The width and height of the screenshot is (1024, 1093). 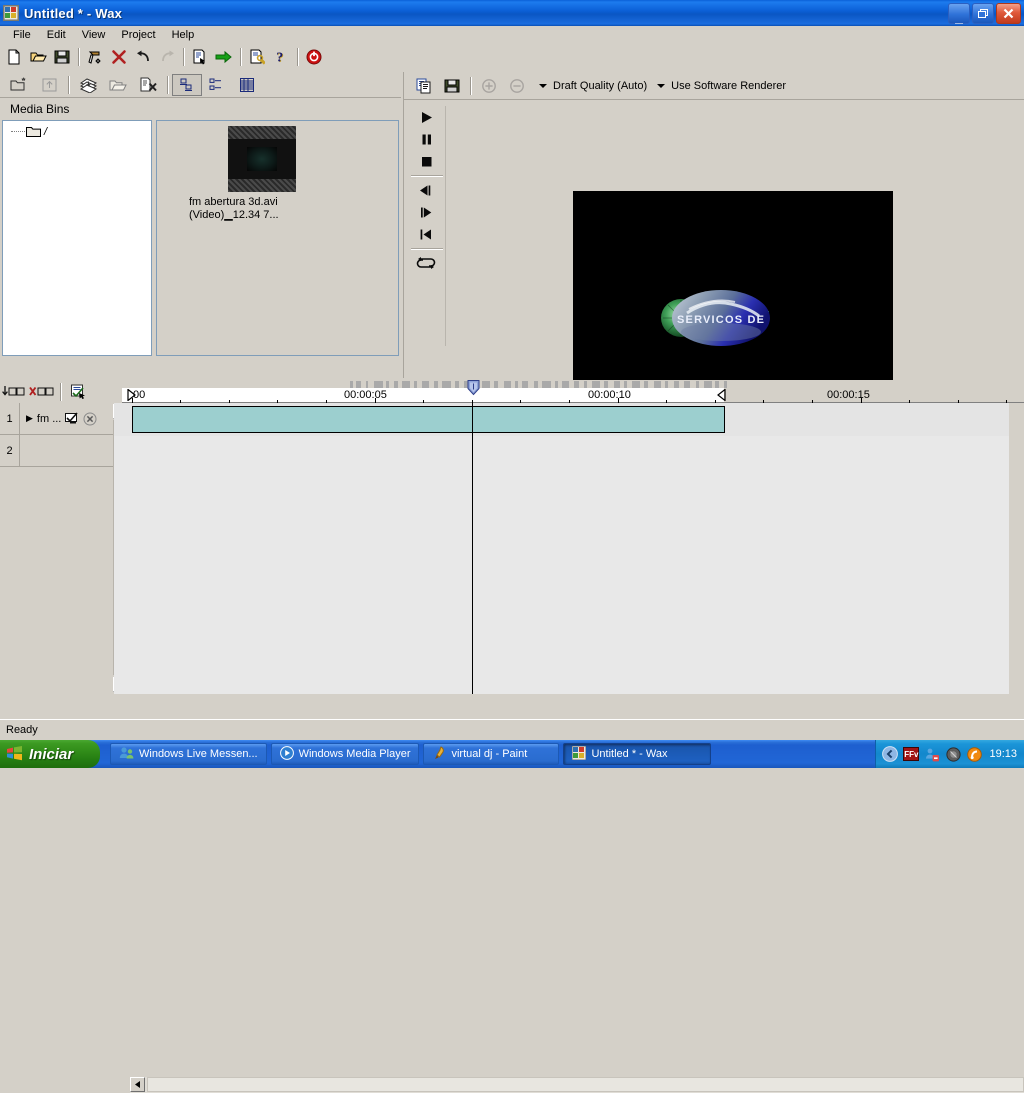 I want to click on loop-button, so click(x=426, y=263).